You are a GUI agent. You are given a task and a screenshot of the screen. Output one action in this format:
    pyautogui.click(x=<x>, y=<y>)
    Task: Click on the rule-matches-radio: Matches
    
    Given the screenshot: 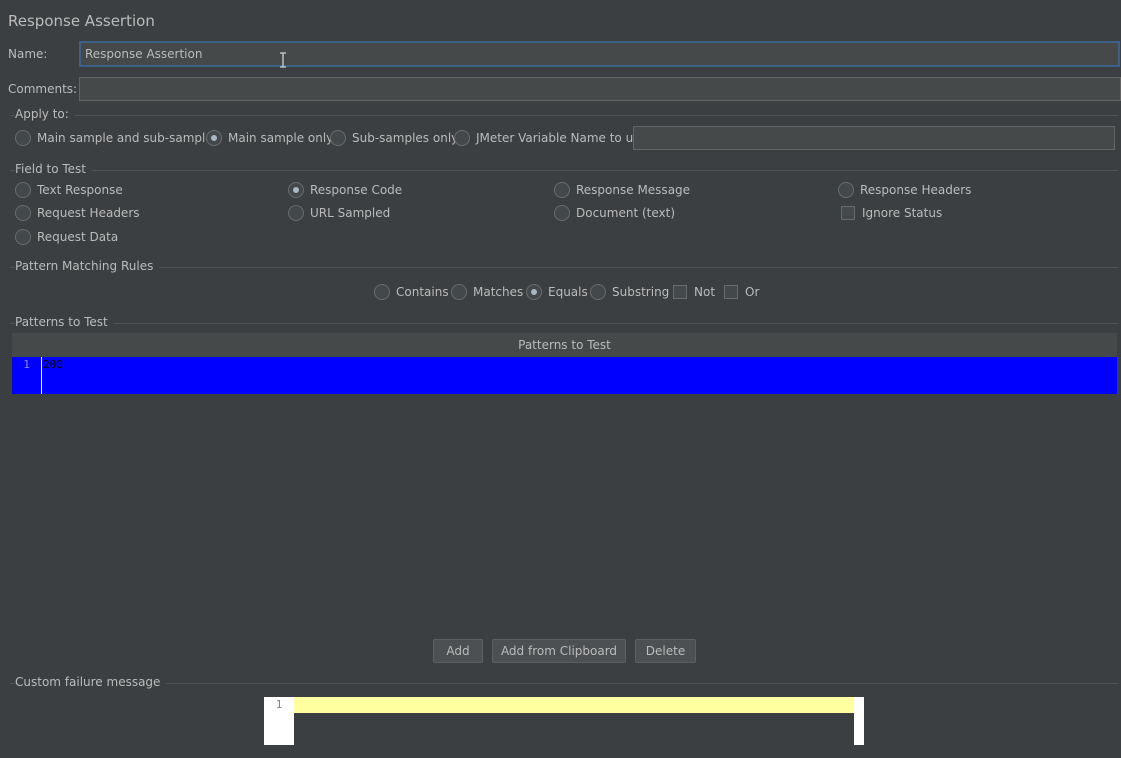 What is the action you would take?
    pyautogui.click(x=487, y=292)
    